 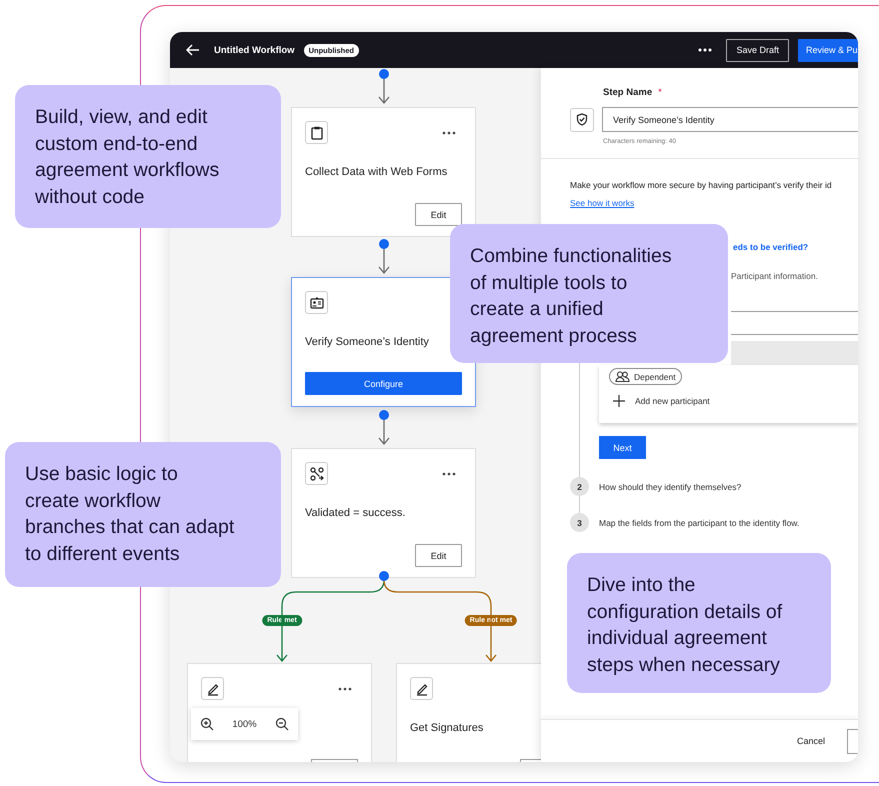 I want to click on participant-field, so click(x=794, y=323).